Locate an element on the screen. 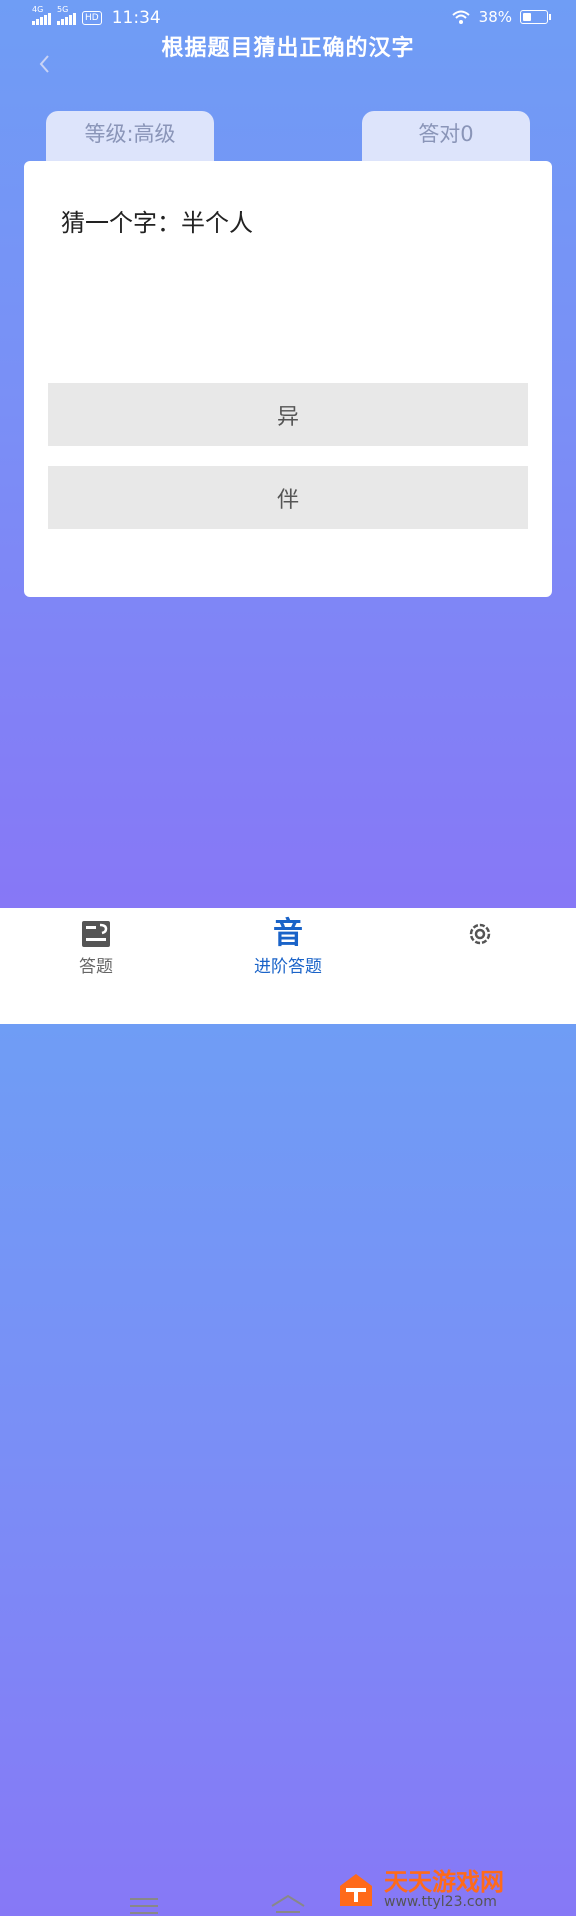 This screenshot has height=1916, width=576. battery-percent: 38% is located at coordinates (495, 17).